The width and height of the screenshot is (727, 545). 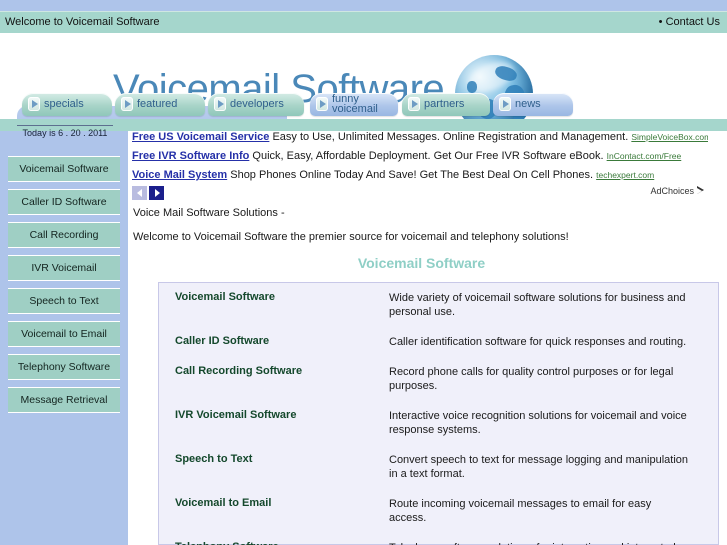 What do you see at coordinates (139, 193) in the screenshot?
I see `chevron-left-icon` at bounding box center [139, 193].